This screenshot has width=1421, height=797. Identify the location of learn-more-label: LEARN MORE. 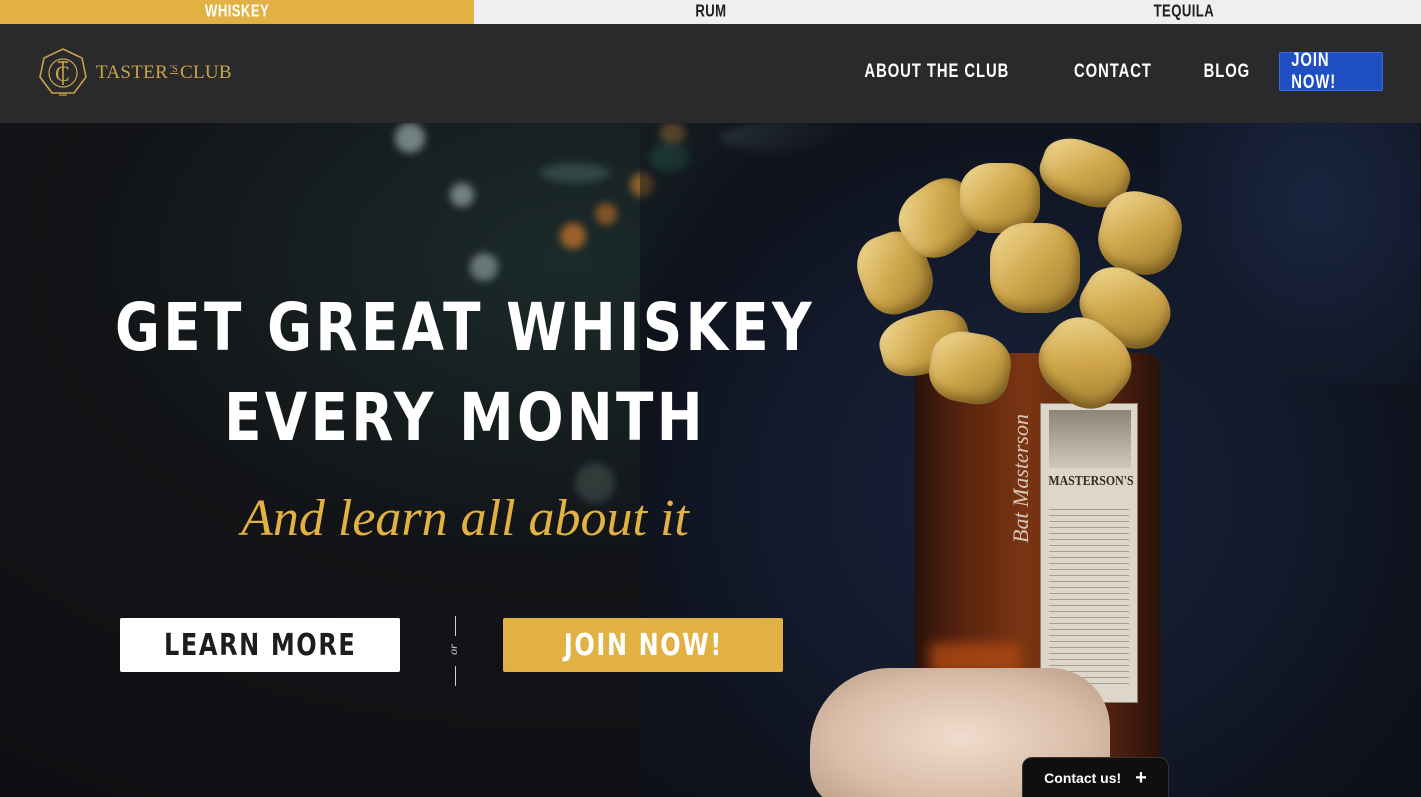
(260, 645).